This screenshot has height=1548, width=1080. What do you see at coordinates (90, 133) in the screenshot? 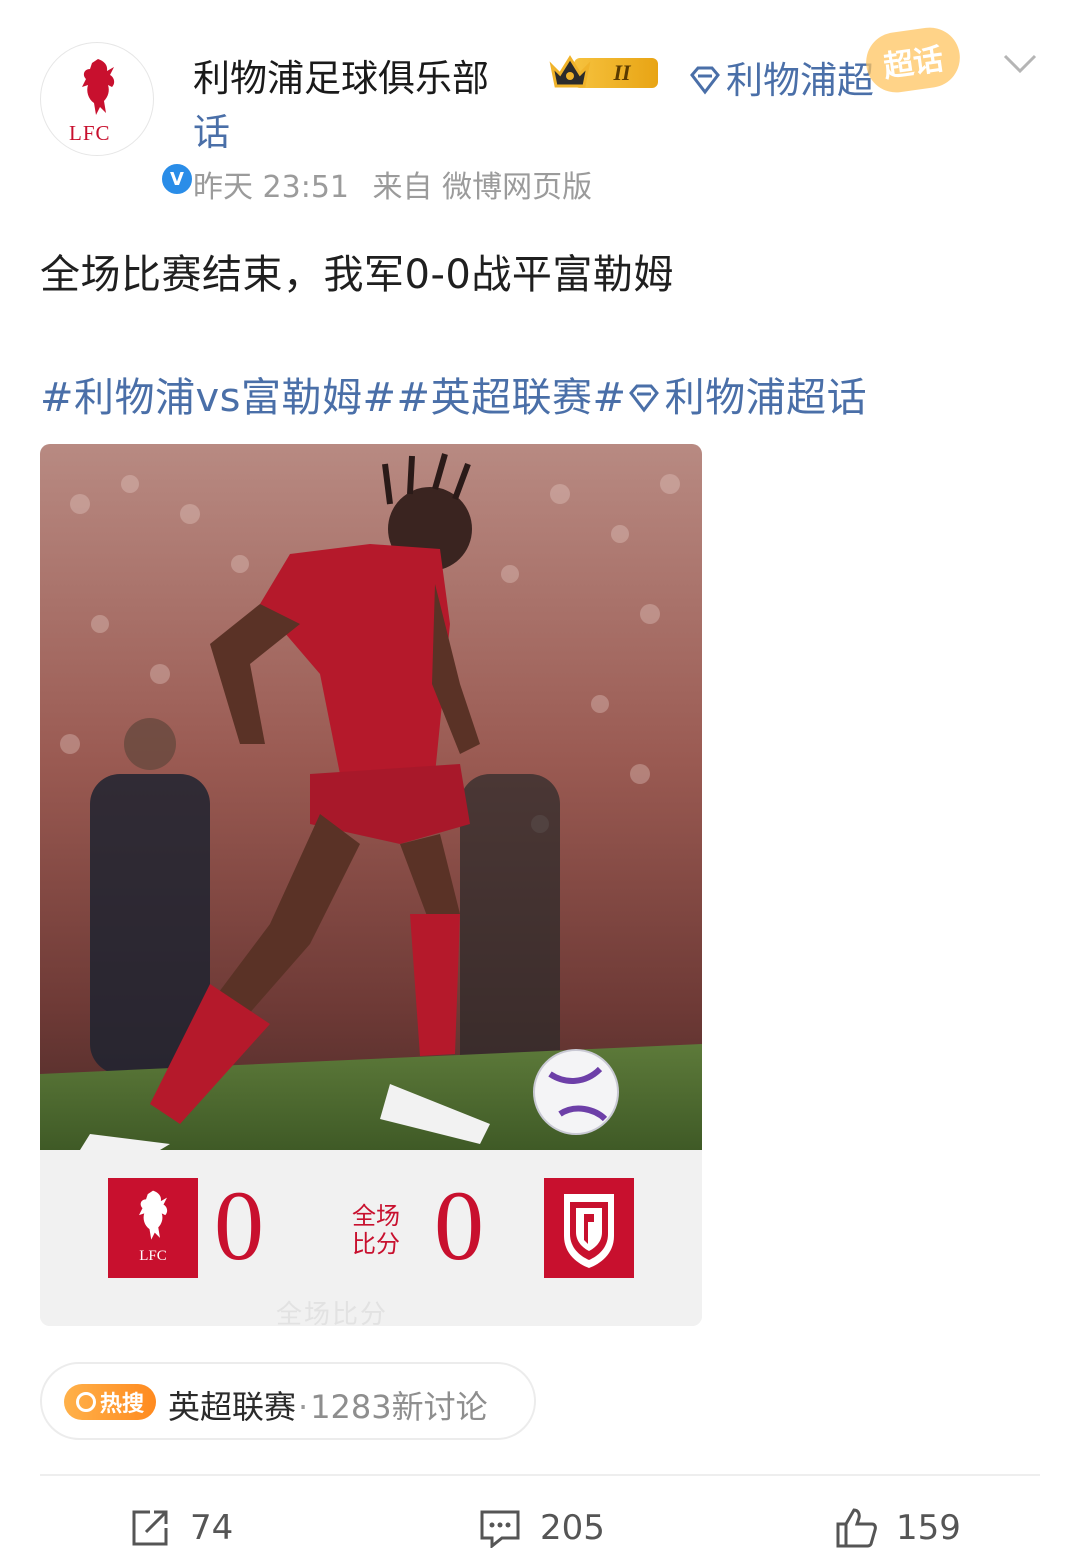
I see `avatar-lfc-text: LFC` at bounding box center [90, 133].